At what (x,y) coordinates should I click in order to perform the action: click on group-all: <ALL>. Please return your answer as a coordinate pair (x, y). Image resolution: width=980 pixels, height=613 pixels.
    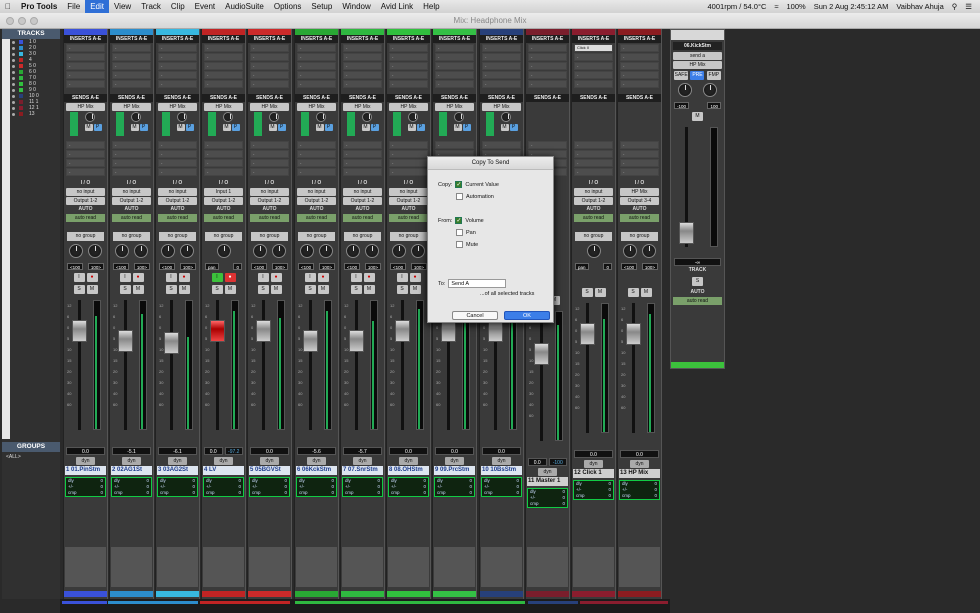
    Looking at the image, I should click on (31, 457).